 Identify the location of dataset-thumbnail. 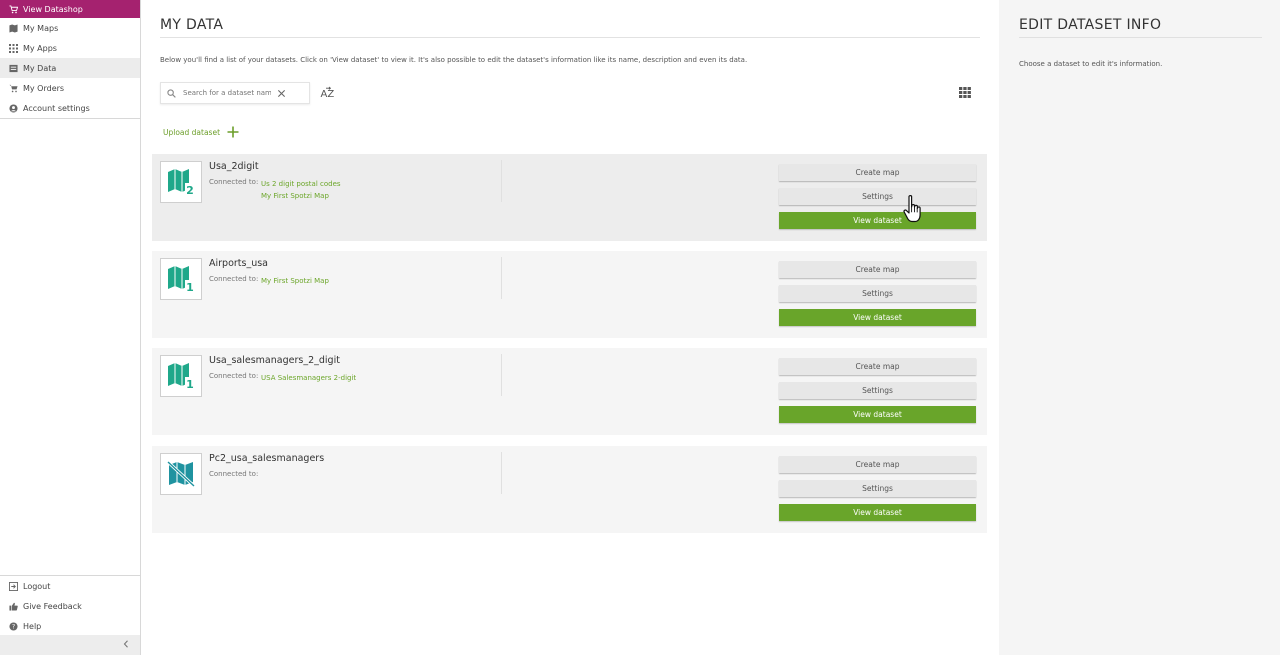
(181, 474).